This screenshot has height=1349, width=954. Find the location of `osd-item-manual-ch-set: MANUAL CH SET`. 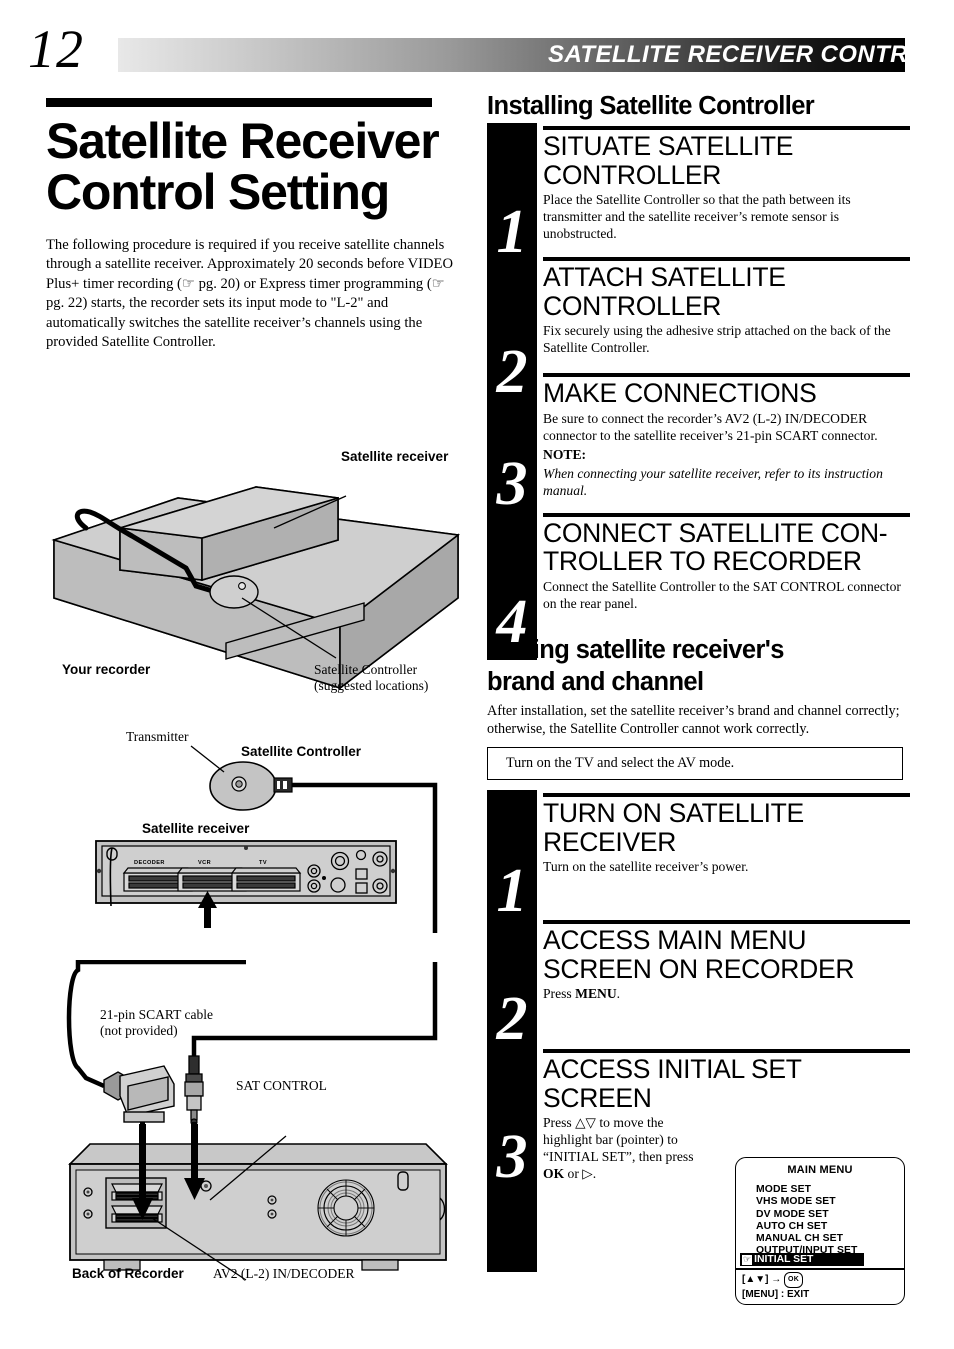

osd-item-manual-ch-set: MANUAL CH SET is located at coordinates (830, 1239).